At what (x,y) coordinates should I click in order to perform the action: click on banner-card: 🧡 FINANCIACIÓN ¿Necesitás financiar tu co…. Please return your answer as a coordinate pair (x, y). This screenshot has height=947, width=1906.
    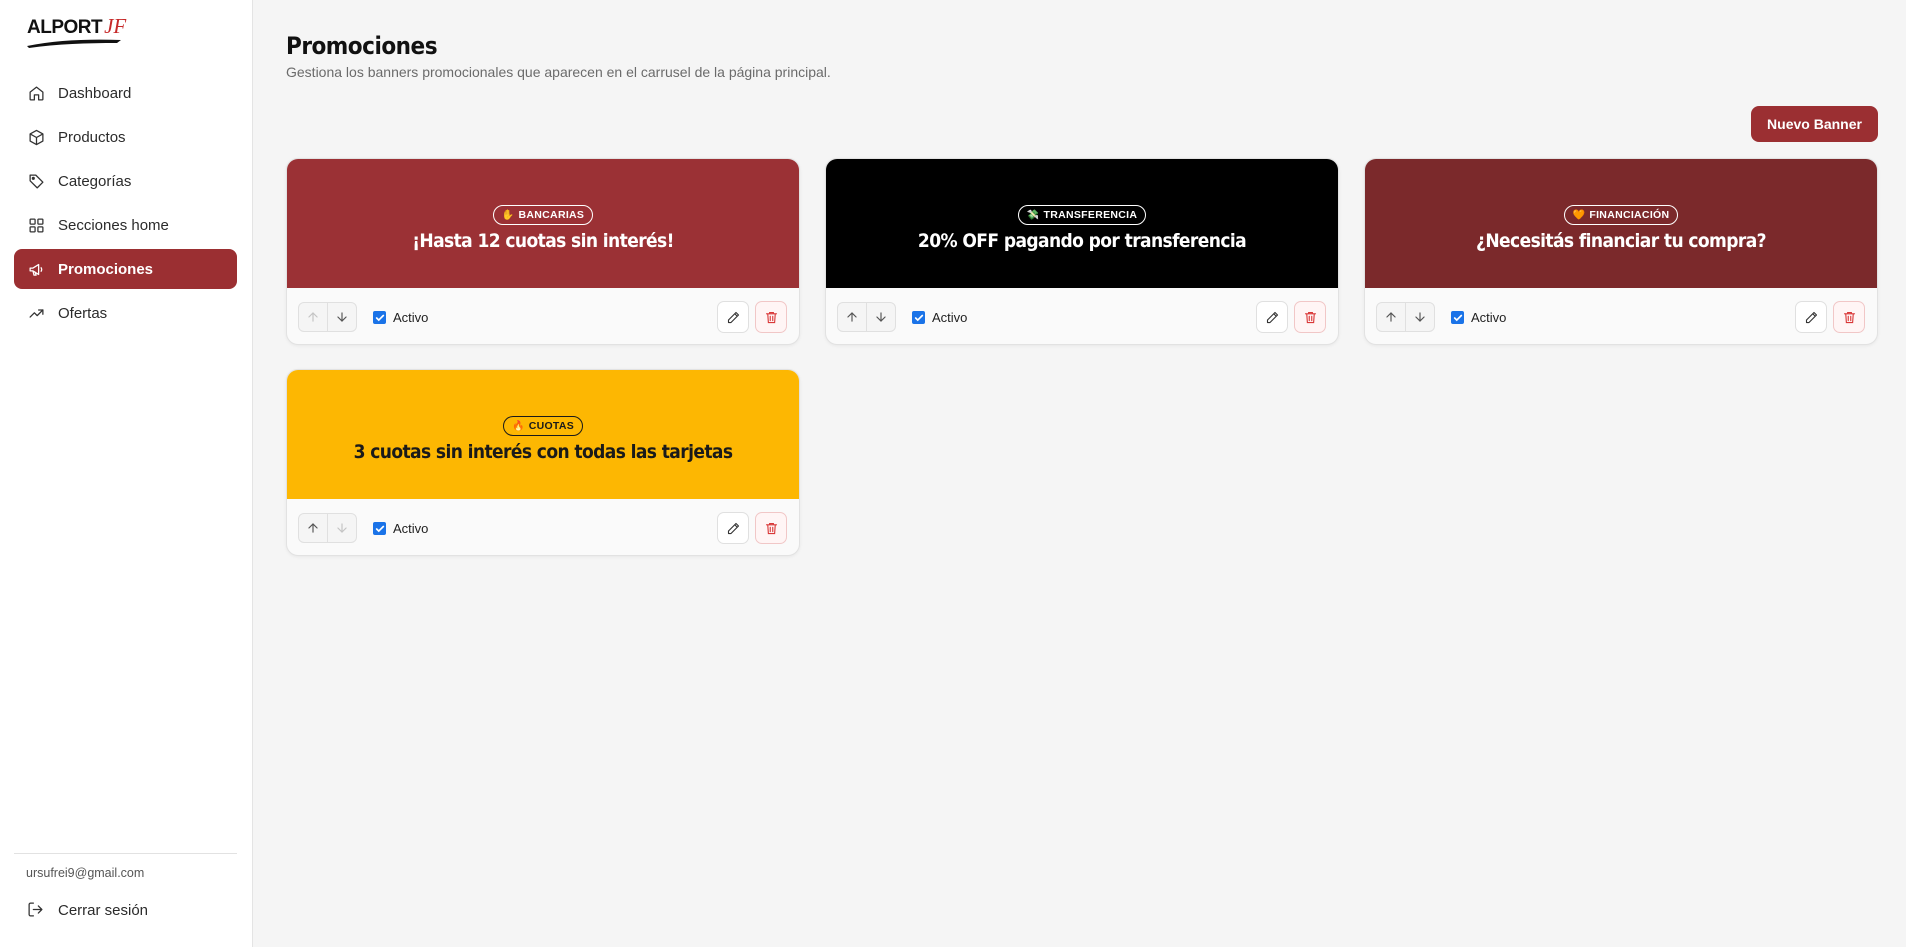
    Looking at the image, I should click on (1621, 251).